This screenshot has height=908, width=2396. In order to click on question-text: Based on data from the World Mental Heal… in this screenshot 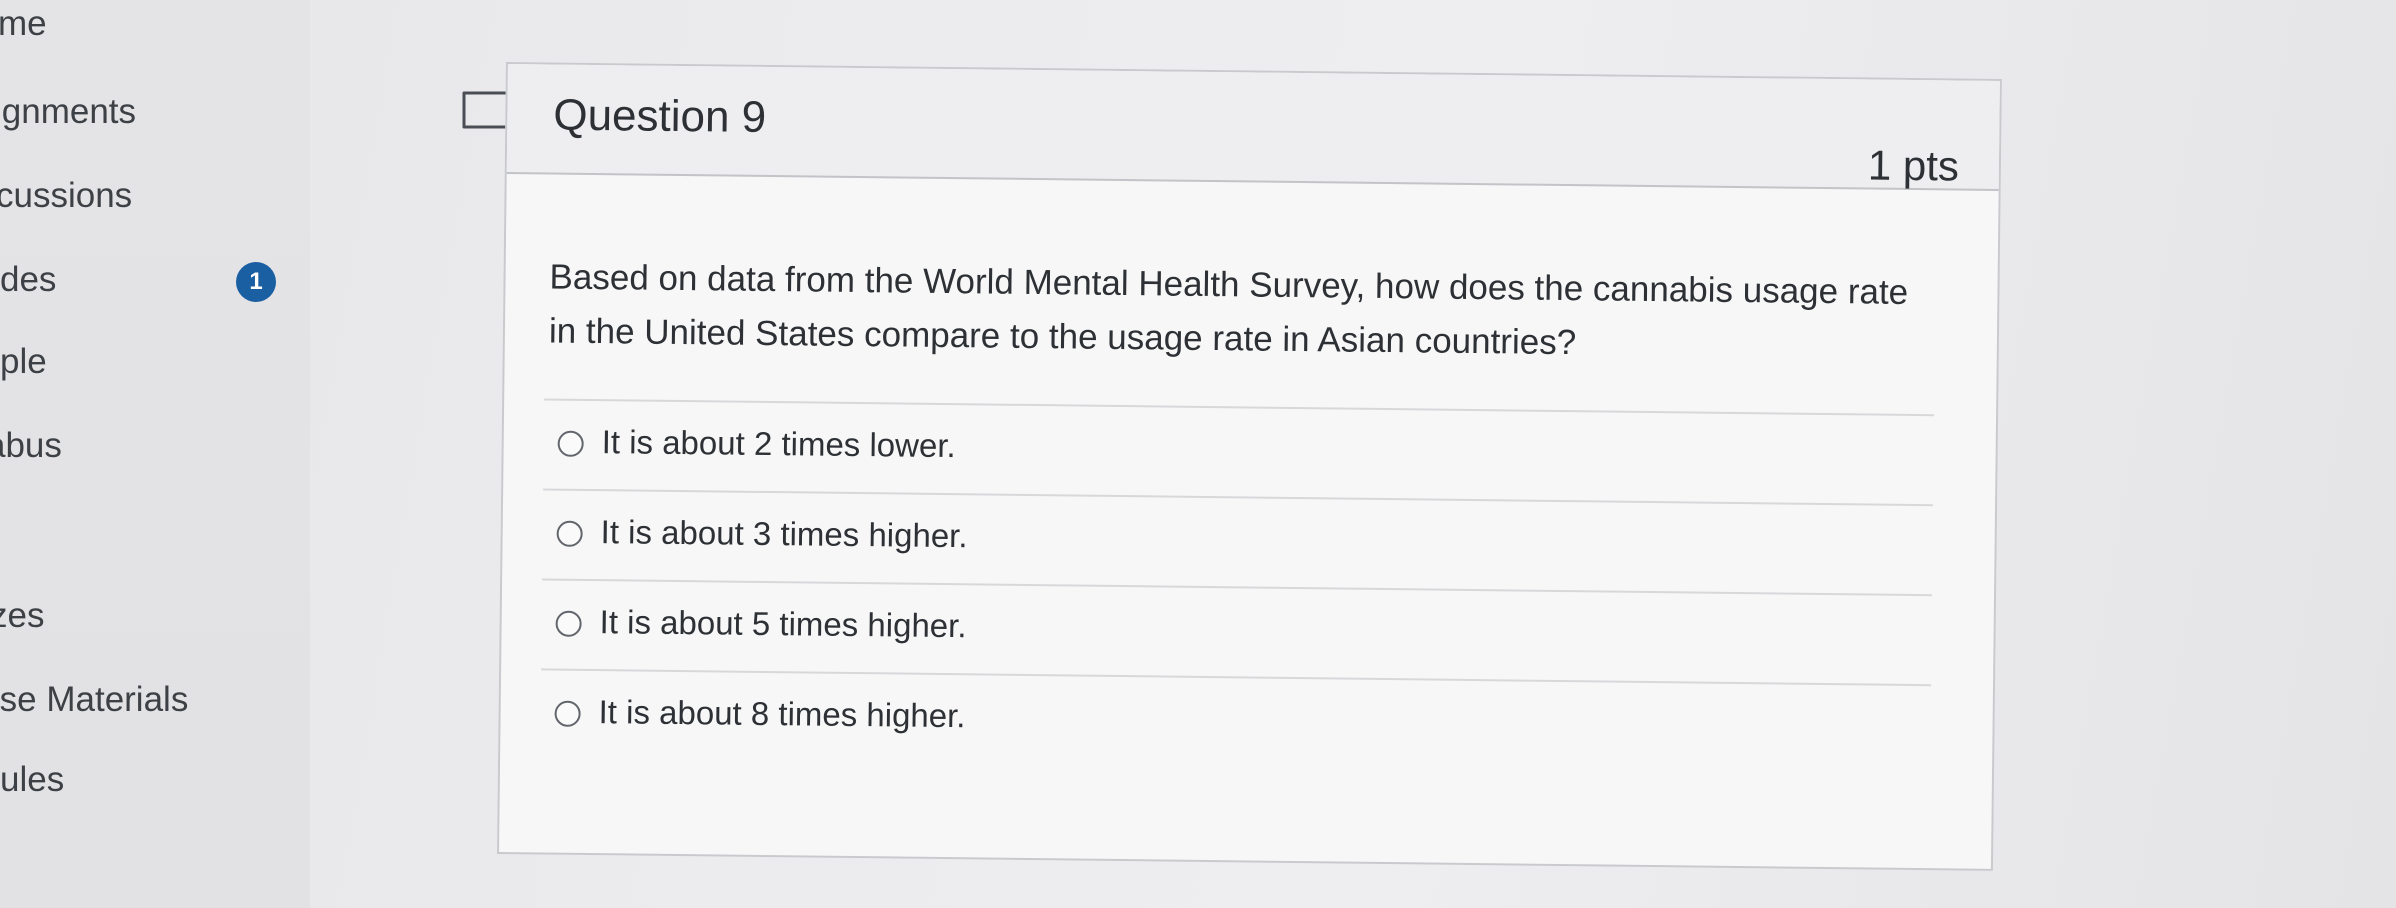, I will do `click(1228, 310)`.